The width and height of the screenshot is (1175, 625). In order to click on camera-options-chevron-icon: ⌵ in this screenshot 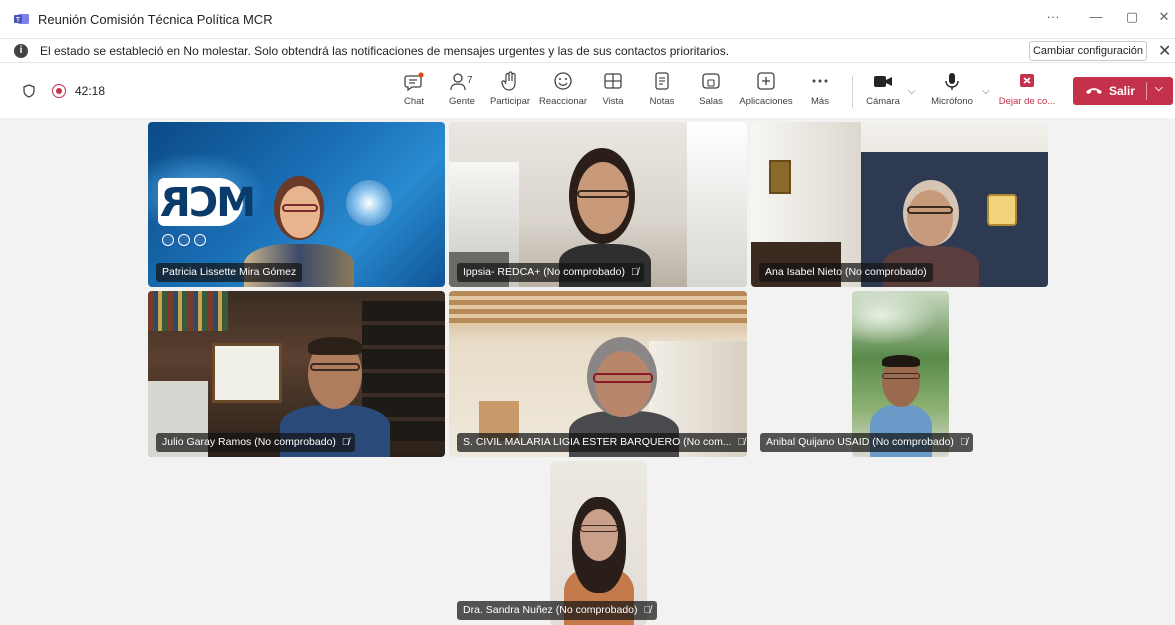, I will do `click(912, 91)`.